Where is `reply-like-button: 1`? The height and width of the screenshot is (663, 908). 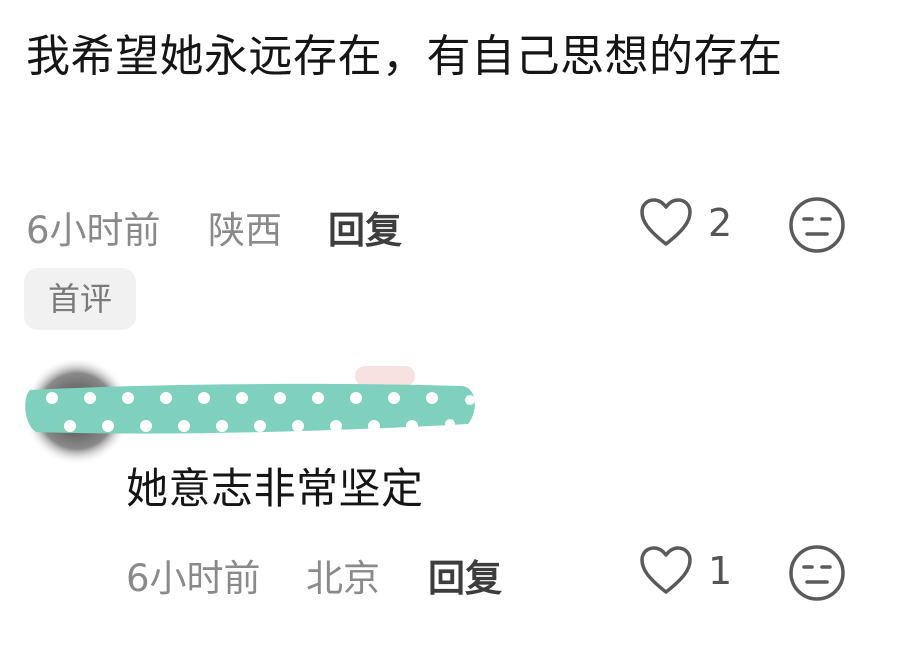 reply-like-button: 1 is located at coordinates (685, 571).